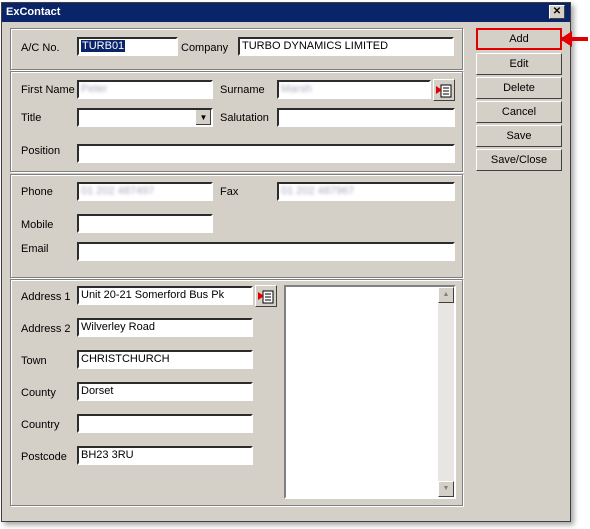 This screenshot has width=590, height=529. What do you see at coordinates (318, 191) in the screenshot?
I see `fax-value: 01 202 487967` at bounding box center [318, 191].